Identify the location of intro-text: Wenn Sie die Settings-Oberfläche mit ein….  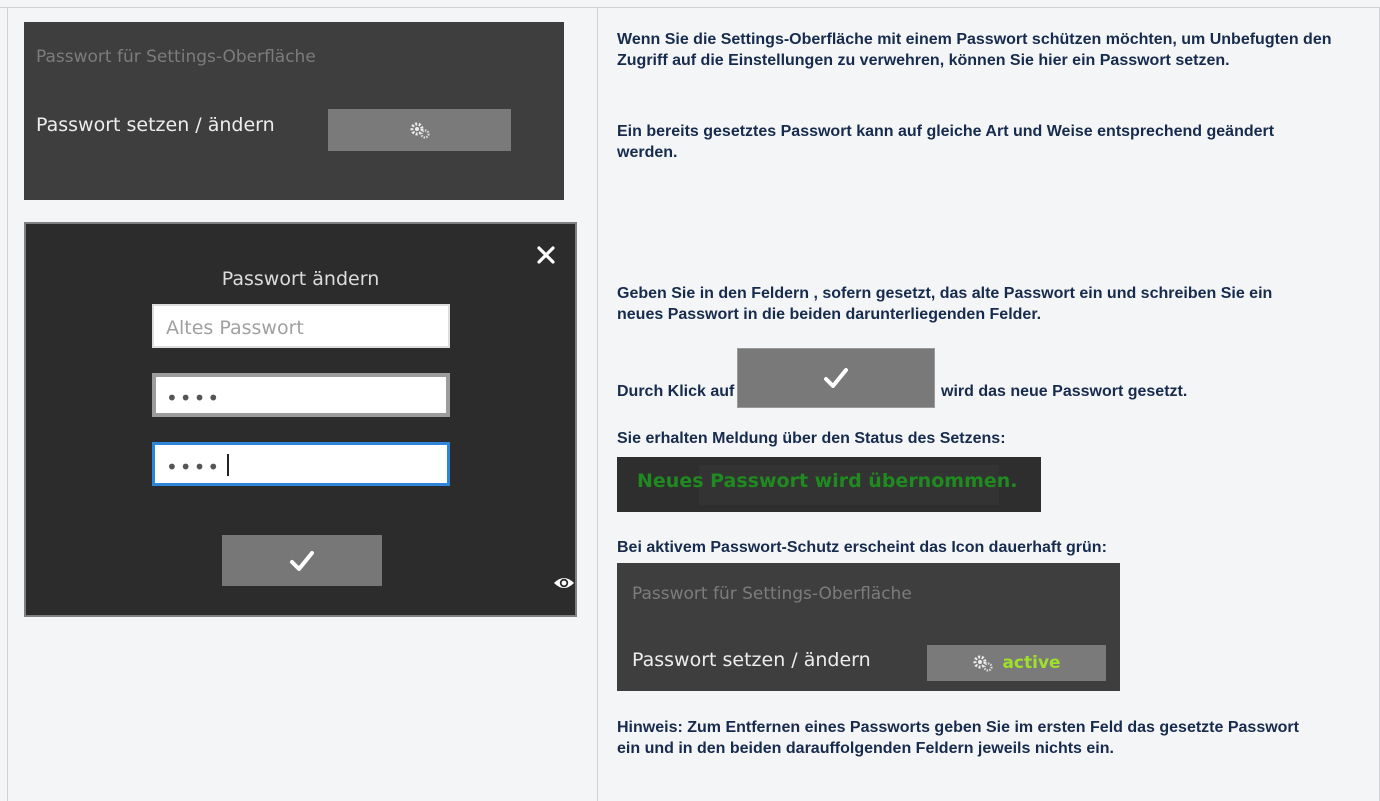
(974, 50).